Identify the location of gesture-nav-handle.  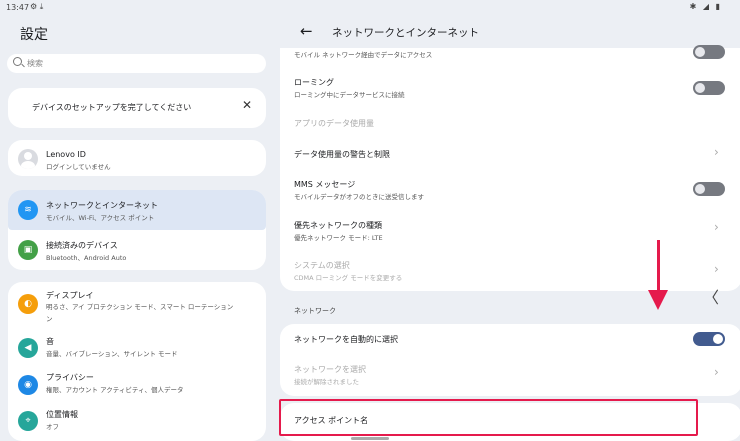
(370, 438).